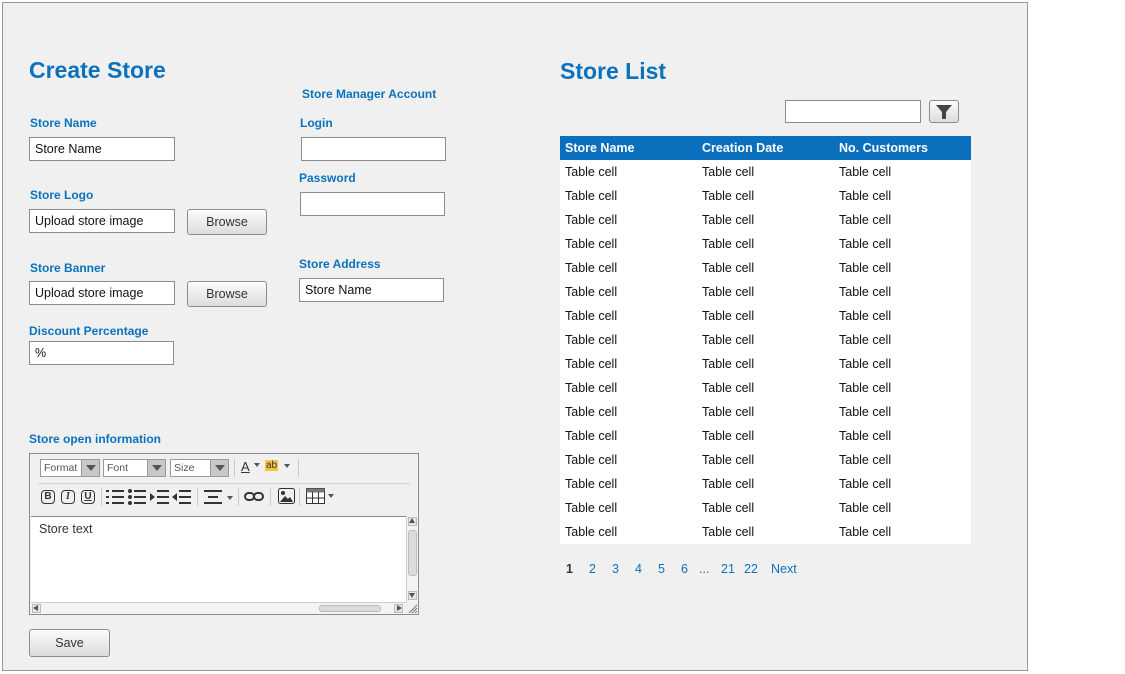 This screenshot has width=1125, height=674. Describe the element at coordinates (321, 496) in the screenshot. I see `table-insert-button` at that location.